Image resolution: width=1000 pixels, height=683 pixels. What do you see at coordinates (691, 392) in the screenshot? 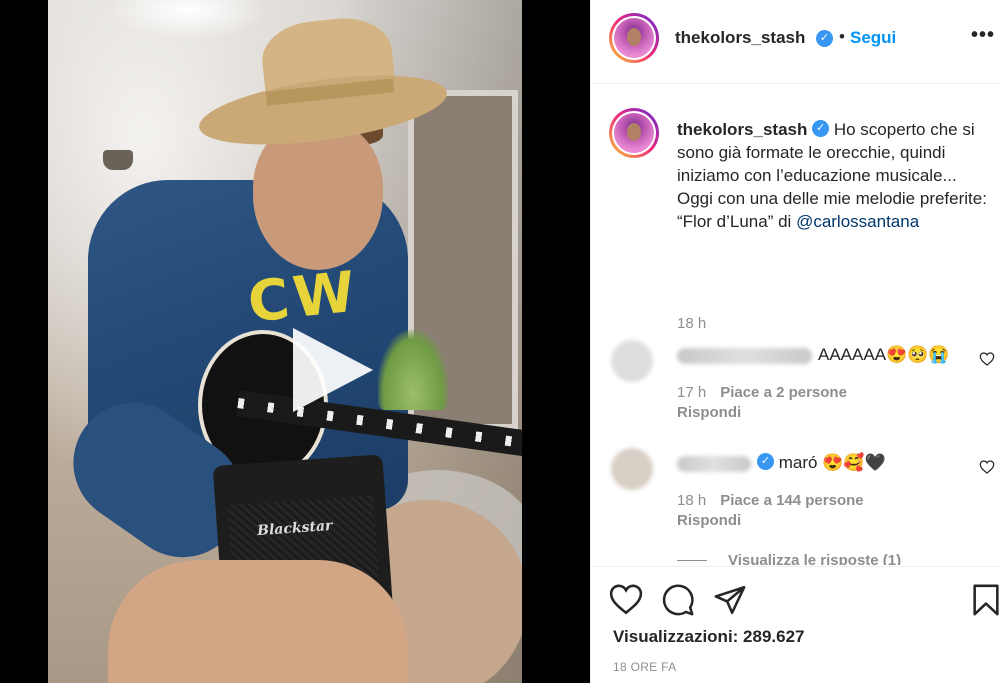
I see `comment-time: 17 h` at bounding box center [691, 392].